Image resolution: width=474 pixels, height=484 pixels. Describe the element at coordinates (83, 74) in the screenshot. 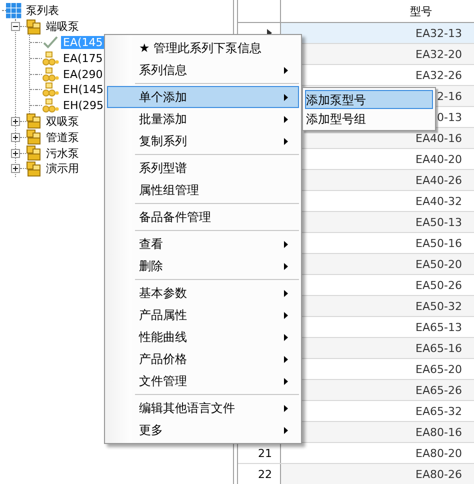

I see `tree-item: EA(290` at that location.